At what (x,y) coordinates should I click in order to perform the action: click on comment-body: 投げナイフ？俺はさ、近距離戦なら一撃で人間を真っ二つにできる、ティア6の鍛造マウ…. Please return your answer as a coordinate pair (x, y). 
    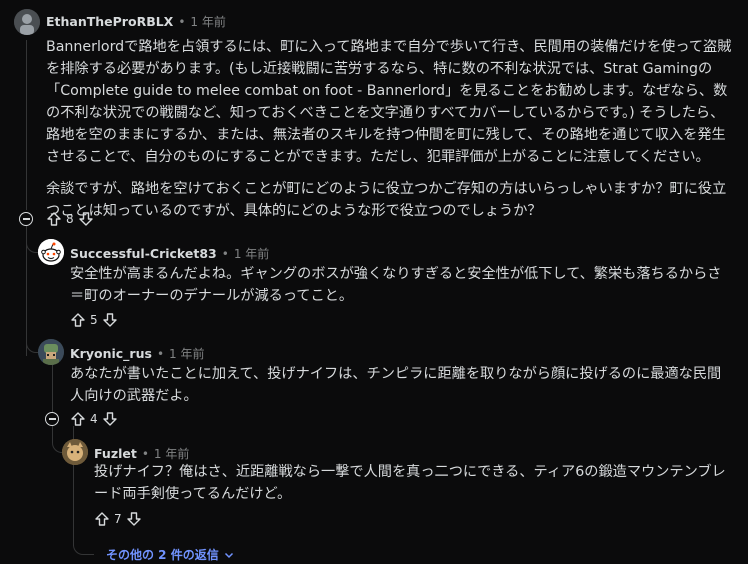
    Looking at the image, I should click on (410, 483).